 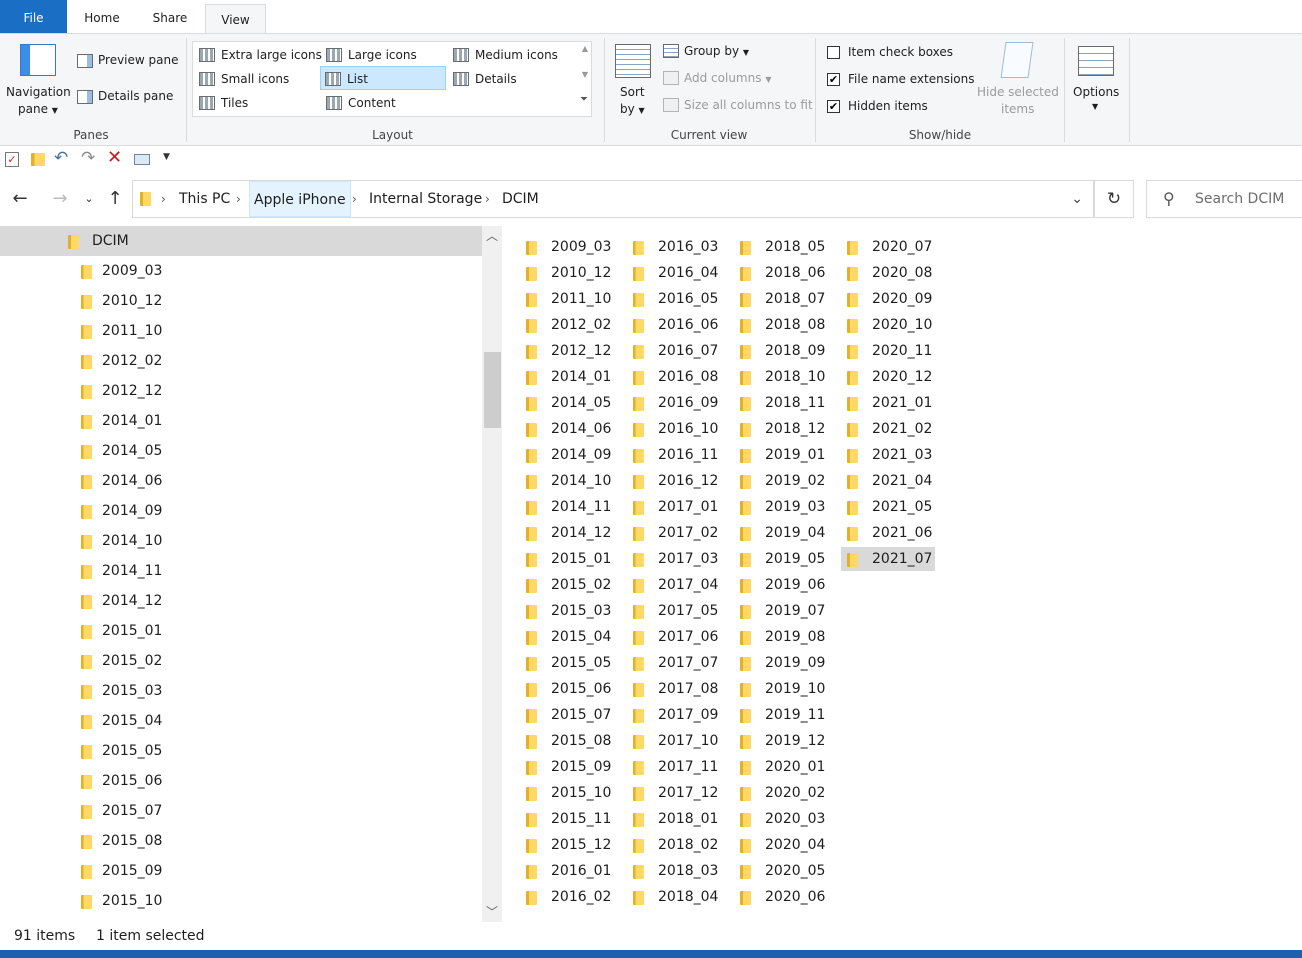 I want to click on folder-item: 2019_12, so click(x=781, y=741).